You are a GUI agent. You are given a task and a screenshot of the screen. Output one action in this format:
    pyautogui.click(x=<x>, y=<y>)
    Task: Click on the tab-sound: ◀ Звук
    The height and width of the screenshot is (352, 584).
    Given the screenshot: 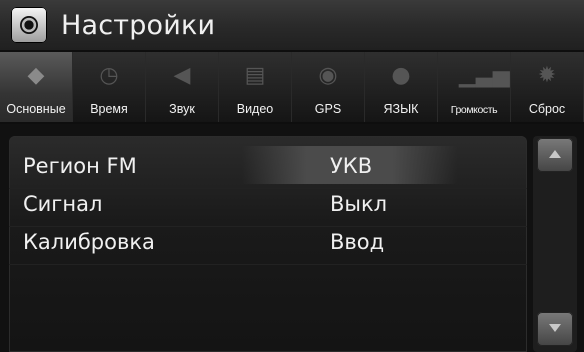 What is the action you would take?
    pyautogui.click(x=182, y=87)
    